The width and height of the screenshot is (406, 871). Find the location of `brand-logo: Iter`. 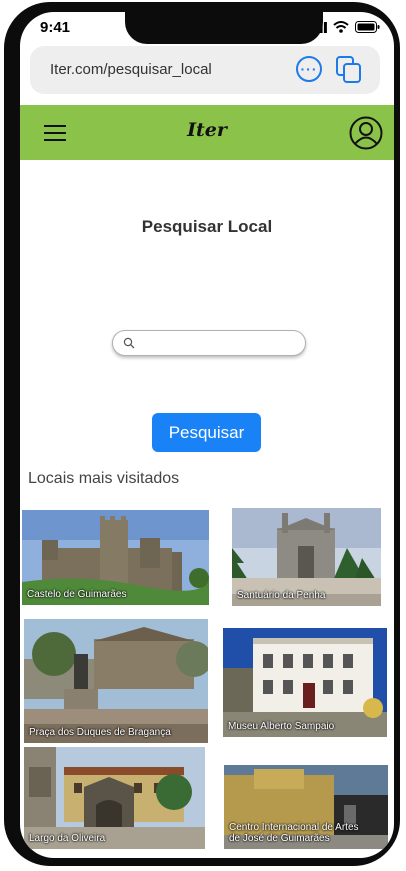

brand-logo: Iter is located at coordinates (207, 130).